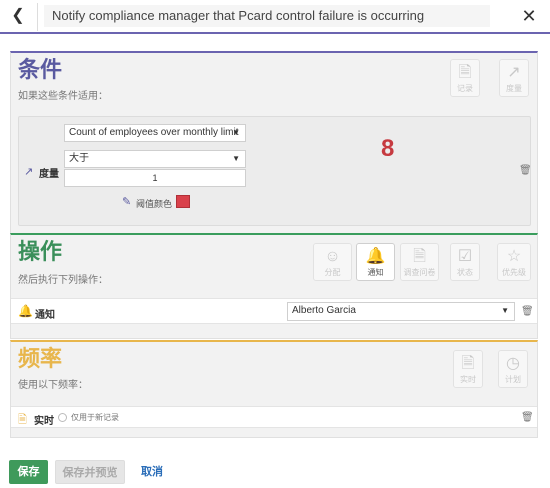 The width and height of the screenshot is (550, 488). I want to click on survey-action-button: 🗎 调查问卷, so click(419, 262).